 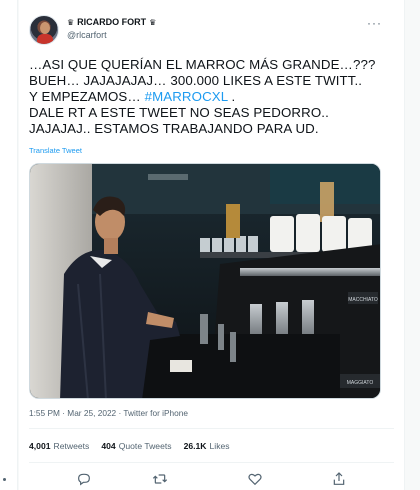 I want to click on like-button, so click(x=255, y=479).